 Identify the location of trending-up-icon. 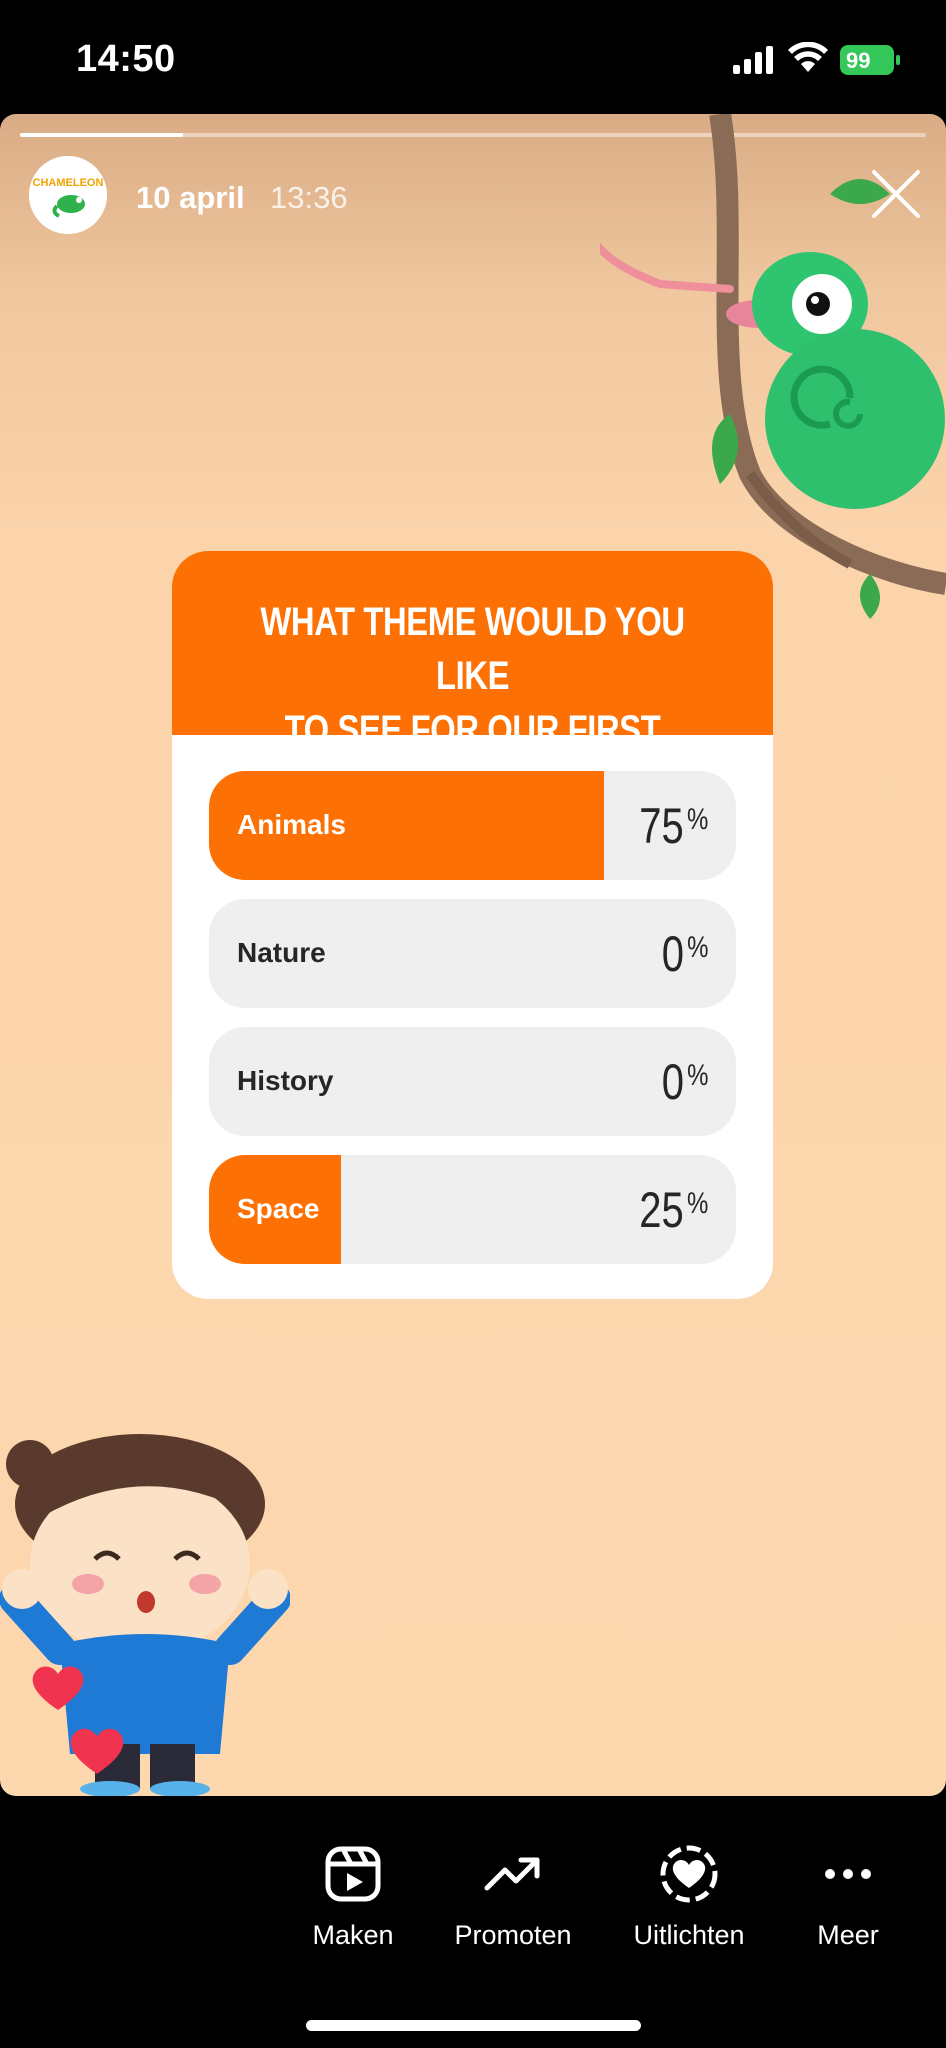
(512, 1874).